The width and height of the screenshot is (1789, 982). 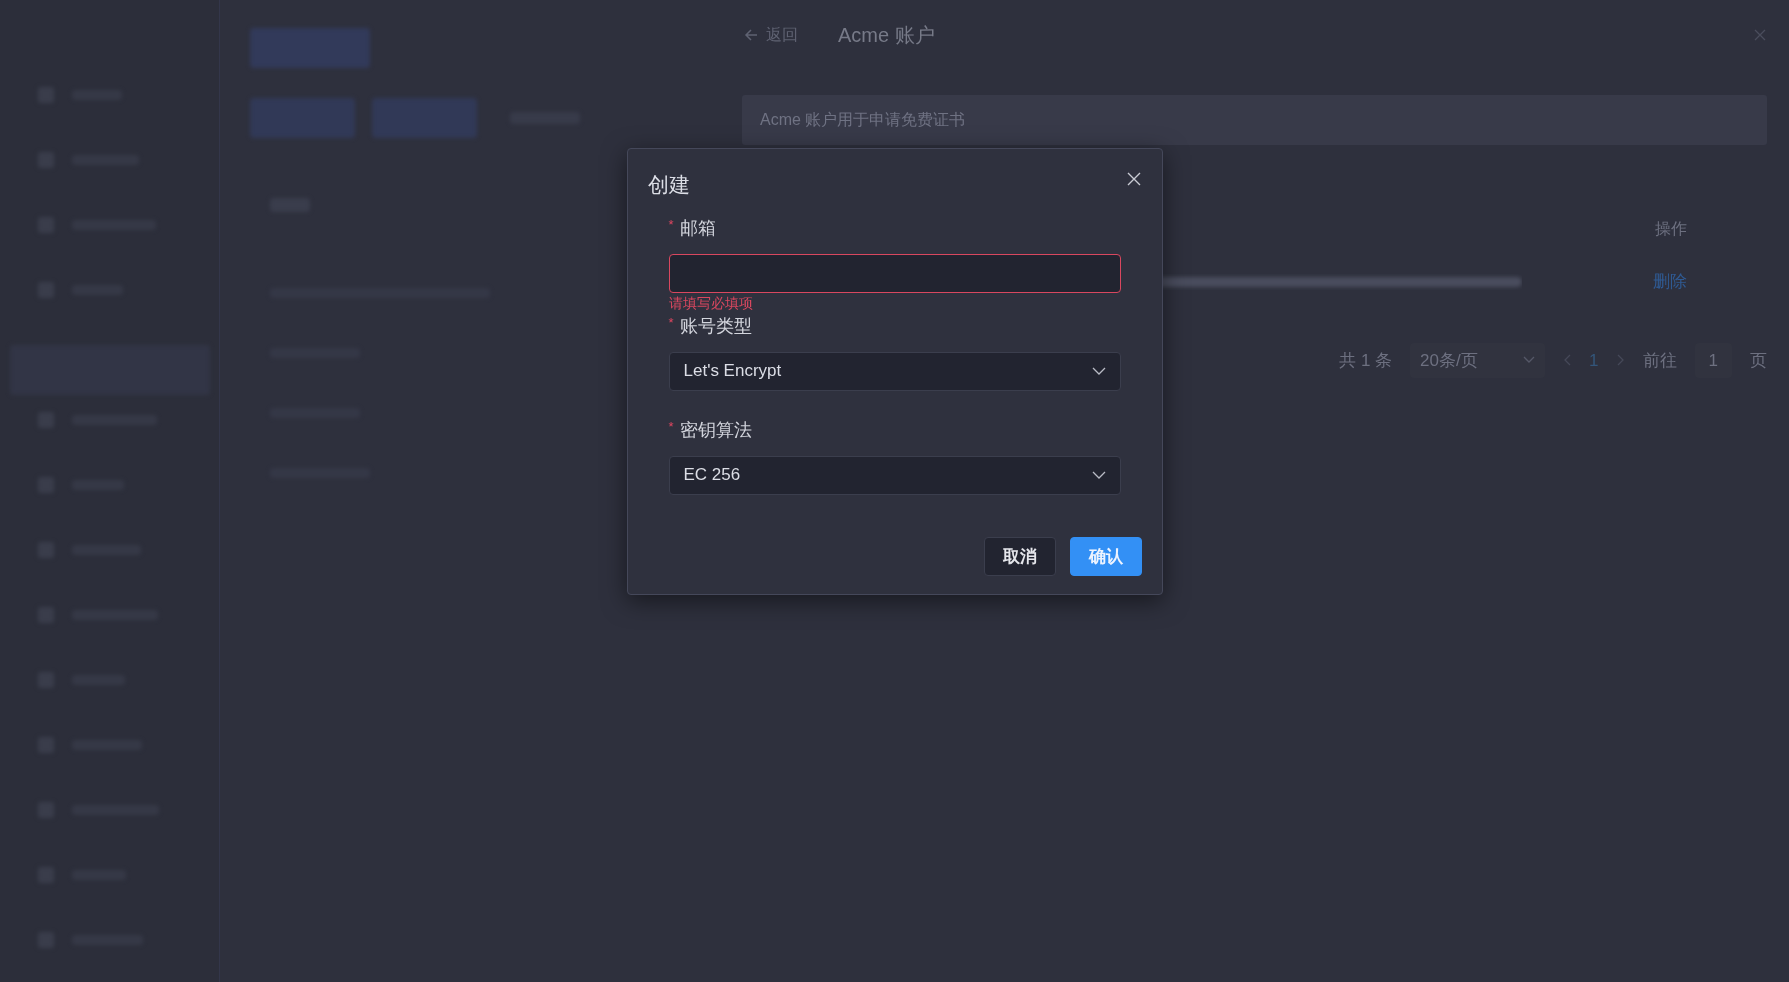 What do you see at coordinates (1105, 556) in the screenshot?
I see `confirm-button: 确认` at bounding box center [1105, 556].